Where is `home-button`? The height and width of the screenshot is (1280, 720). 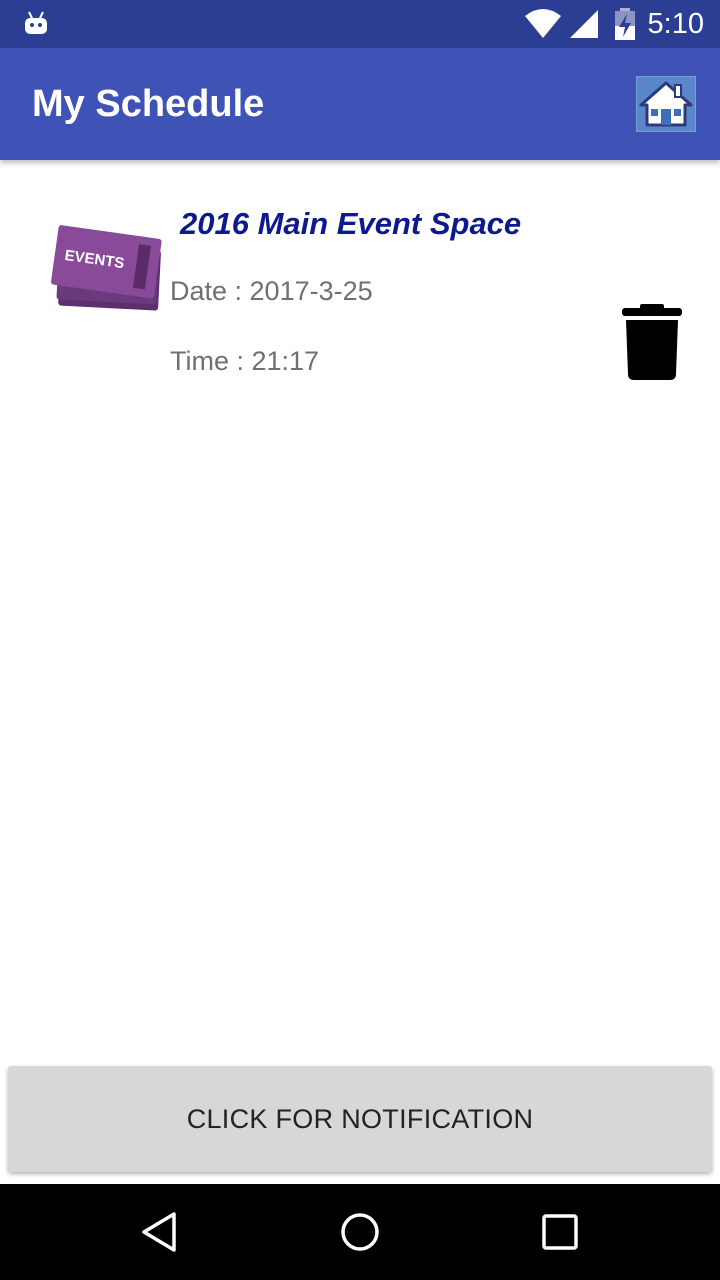 home-button is located at coordinates (666, 104).